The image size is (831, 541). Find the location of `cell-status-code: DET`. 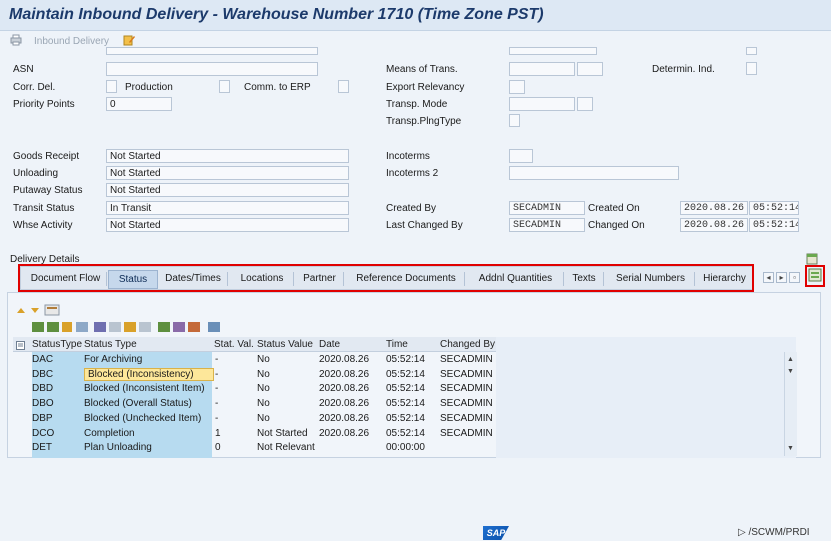

cell-status-code: DET is located at coordinates (42, 447).